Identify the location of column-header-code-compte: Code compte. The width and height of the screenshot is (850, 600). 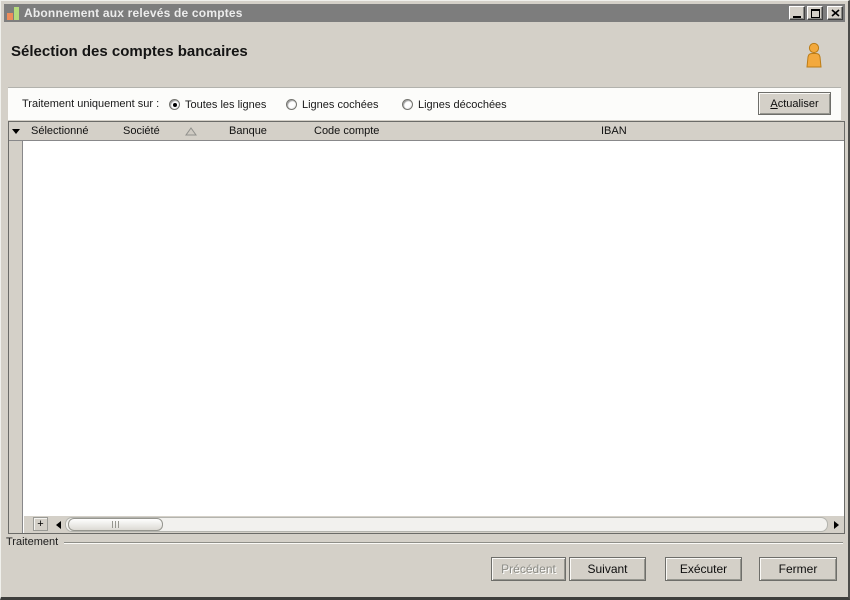
(346, 131).